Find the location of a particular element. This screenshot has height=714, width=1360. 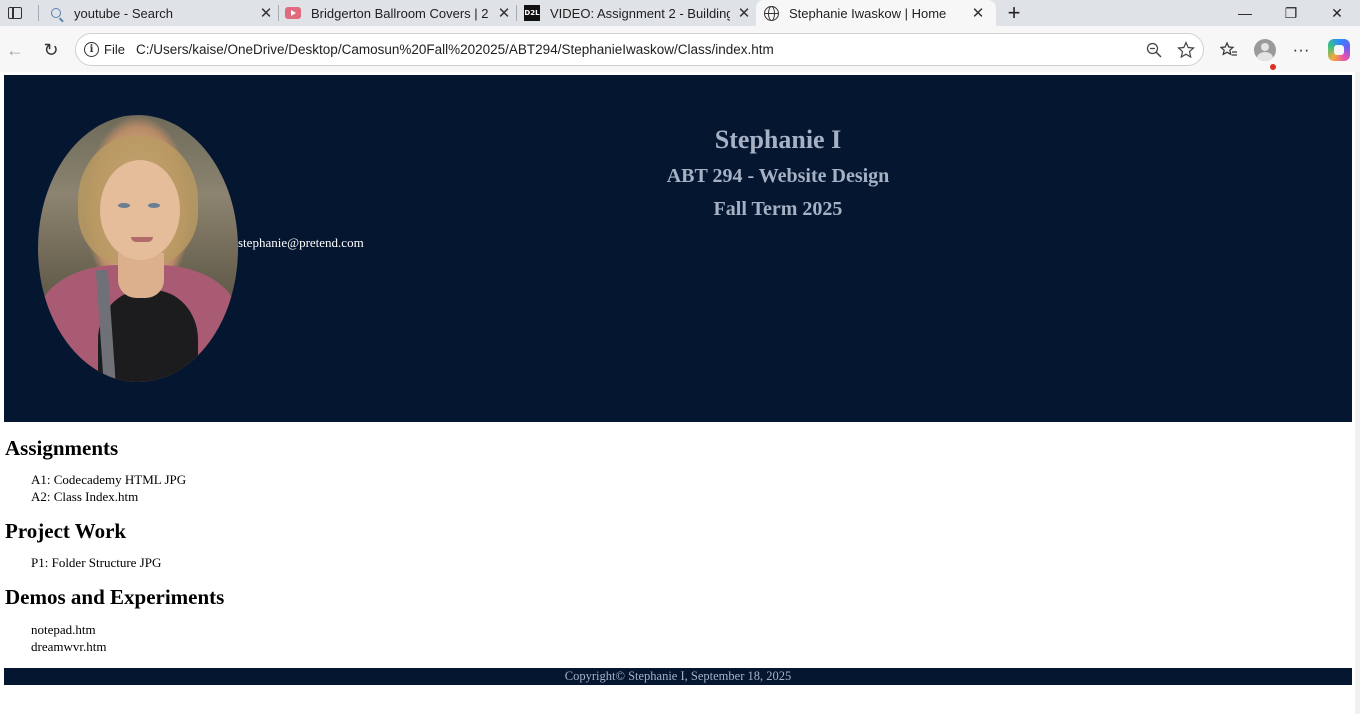

email-text: stephanie@pretend.com is located at coordinates (301, 242).